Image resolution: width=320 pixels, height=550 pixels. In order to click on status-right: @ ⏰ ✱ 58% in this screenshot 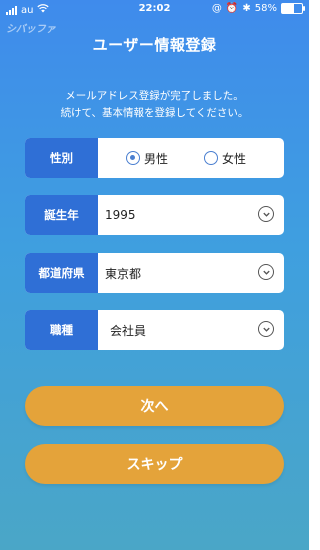, I will do `click(258, 8)`.